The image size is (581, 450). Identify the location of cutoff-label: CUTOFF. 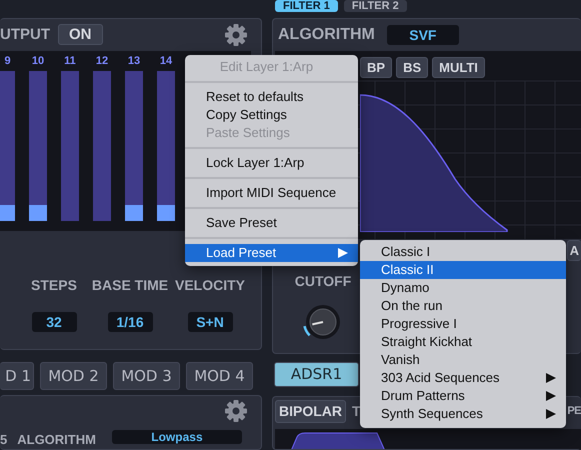
(323, 281).